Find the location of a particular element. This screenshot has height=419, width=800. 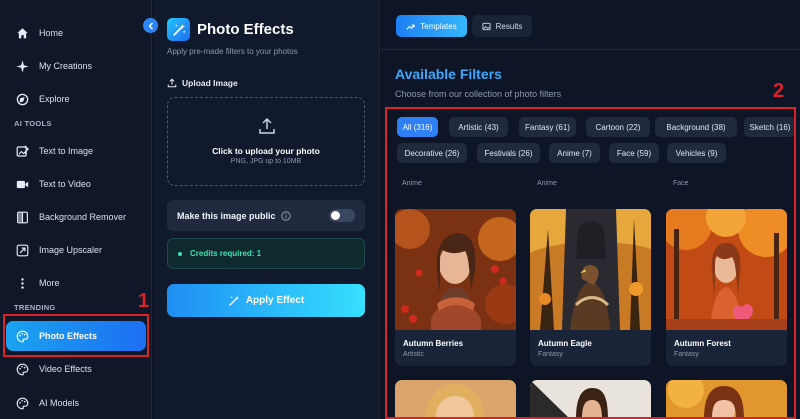

sidebar-item-my-creations: My Creations is located at coordinates (76, 66).